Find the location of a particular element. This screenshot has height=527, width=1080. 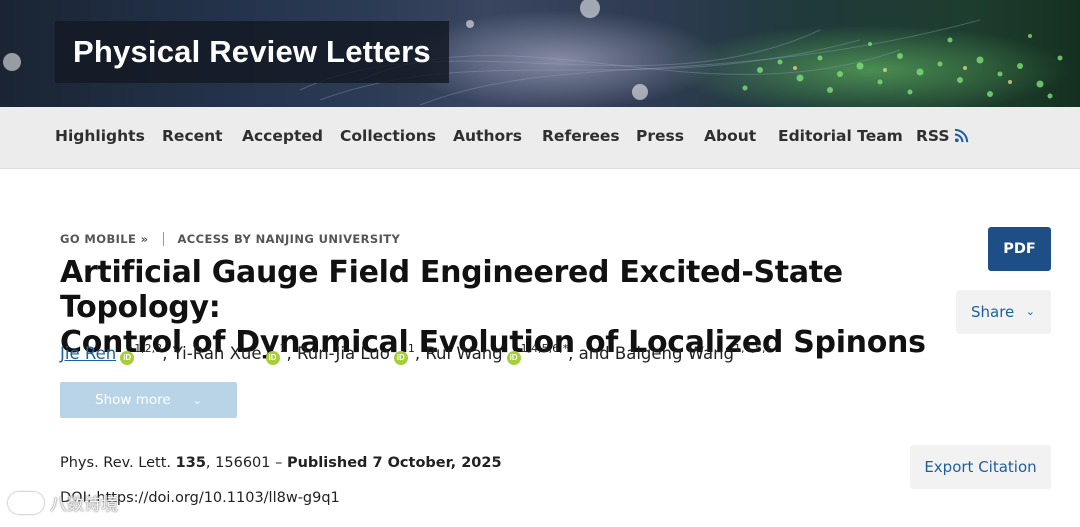

author-affiliation: 1,4,5,† is located at coordinates (753, 348).